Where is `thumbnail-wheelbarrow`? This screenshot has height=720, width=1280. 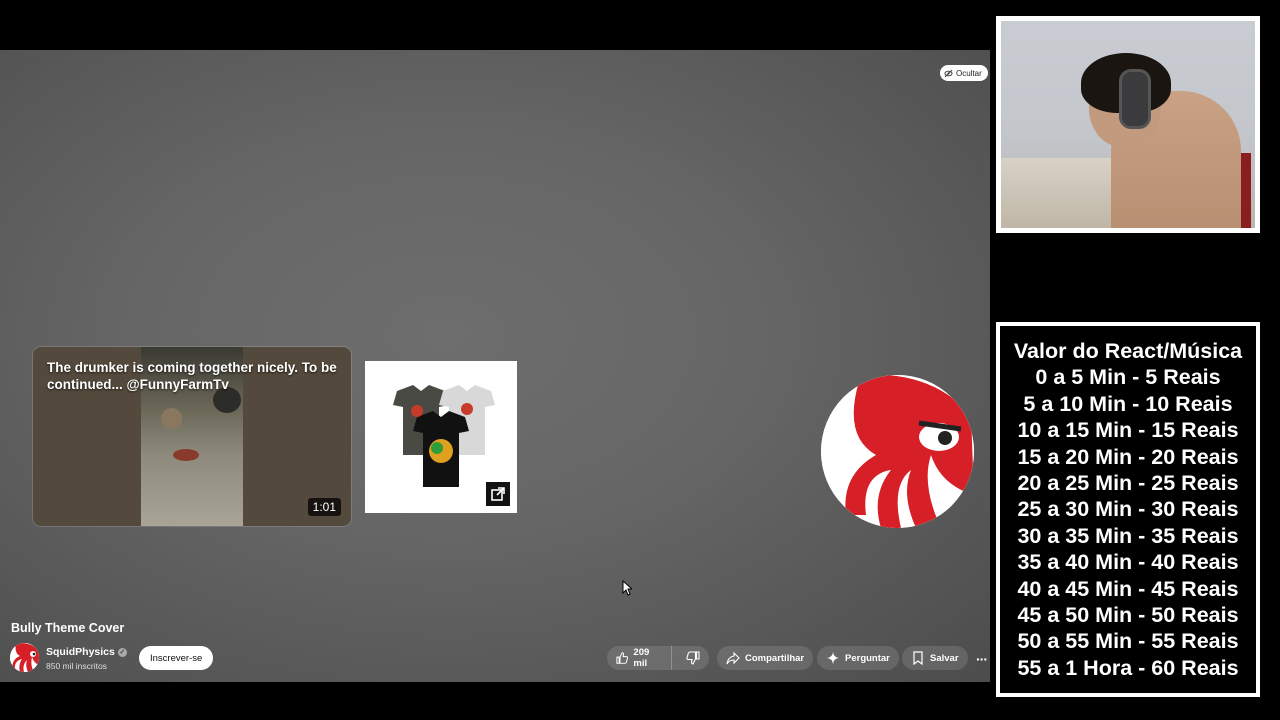
thumbnail-wheelbarrow is located at coordinates (186, 455).